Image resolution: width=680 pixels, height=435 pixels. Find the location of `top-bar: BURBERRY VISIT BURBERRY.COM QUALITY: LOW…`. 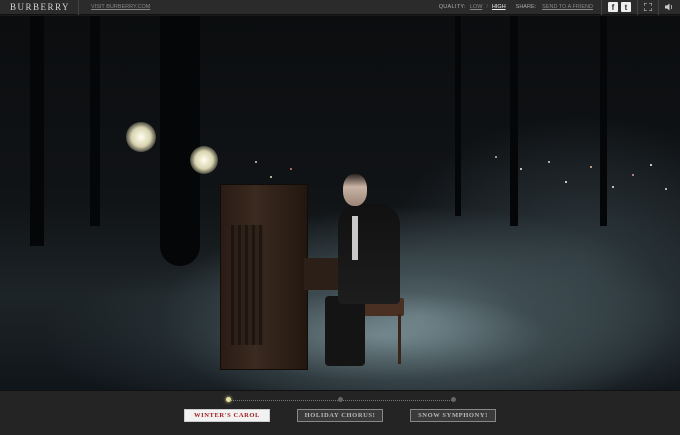

top-bar: BURBERRY VISIT BURBERRY.COM QUALITY: LOW… is located at coordinates (340, 7).